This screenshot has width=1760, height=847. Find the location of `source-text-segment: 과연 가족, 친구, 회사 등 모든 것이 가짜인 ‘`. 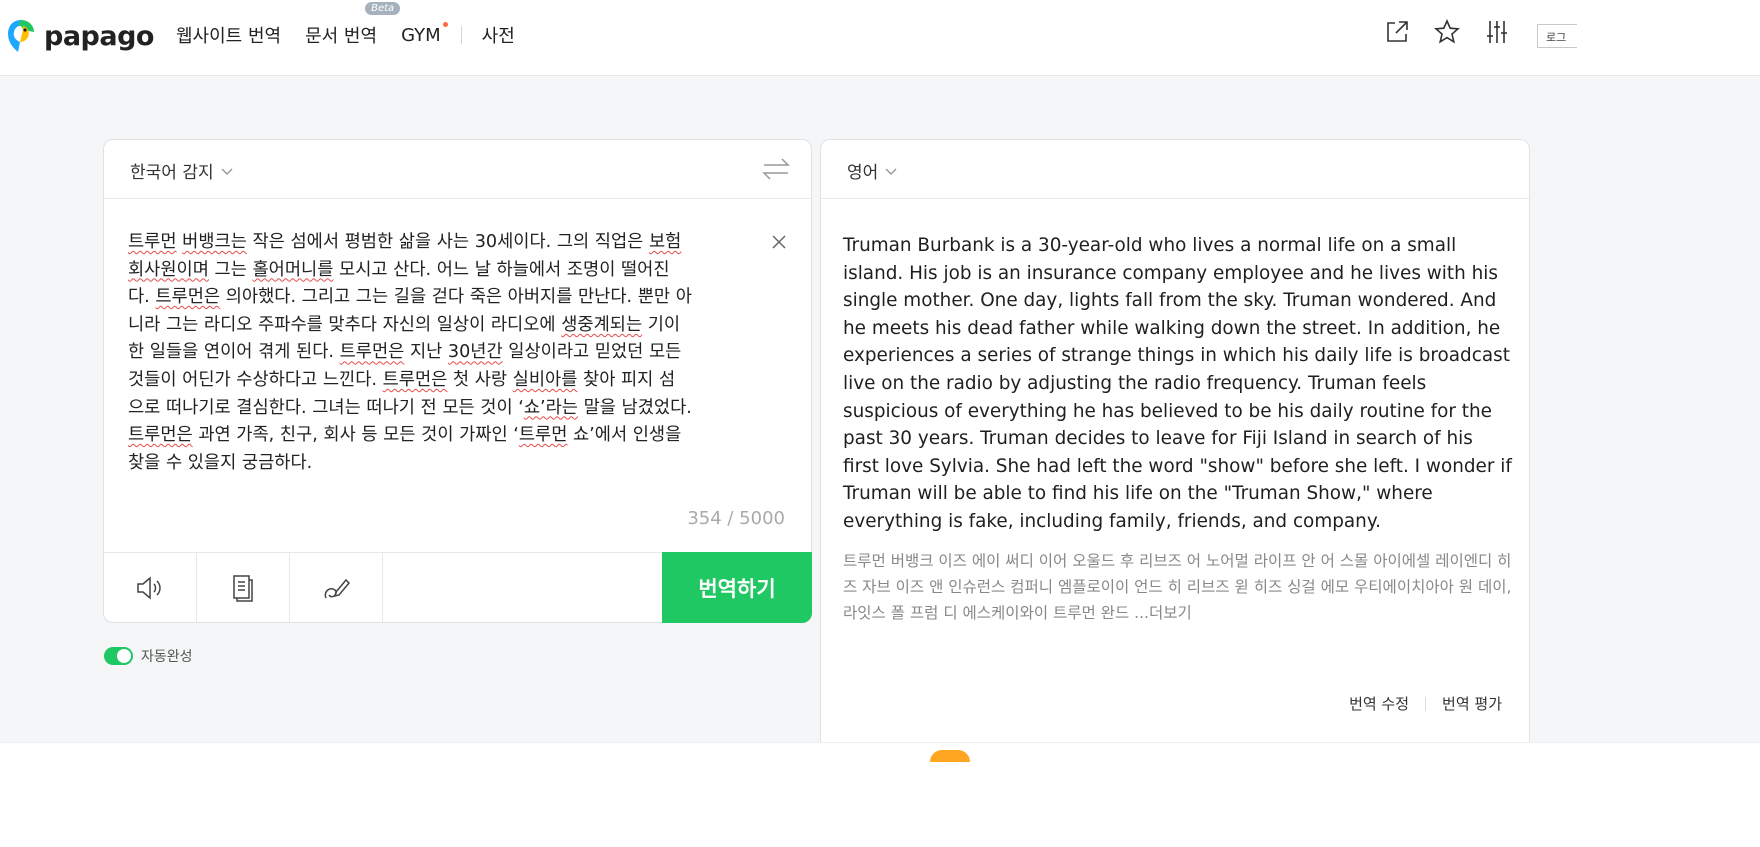

source-text-segment: 과연 가족, 친구, 회사 등 모든 것이 가짜인 ‘ is located at coordinates (355, 435).